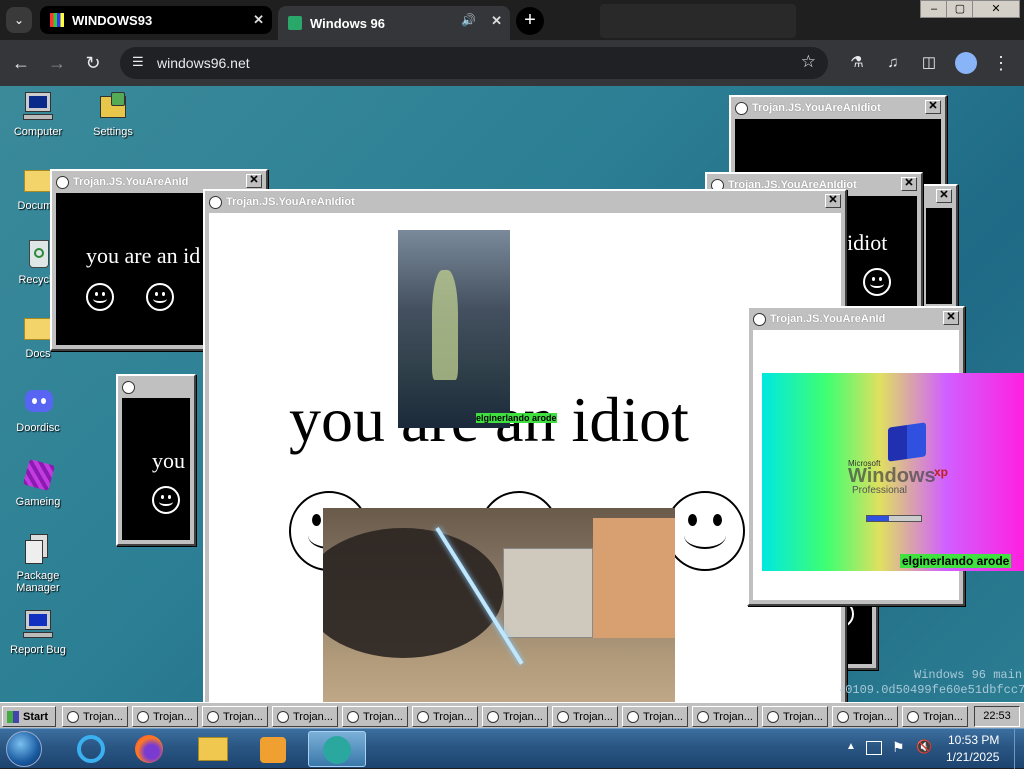  What do you see at coordinates (973, 740) in the screenshot?
I see `taskbar-clock-time: 10:53 PM` at bounding box center [973, 740].